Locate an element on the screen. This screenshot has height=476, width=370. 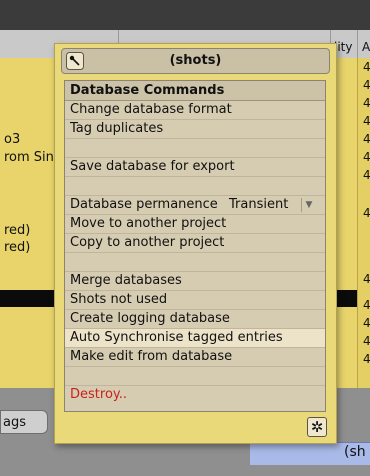
selected-table-row is located at coordinates (30, 298).